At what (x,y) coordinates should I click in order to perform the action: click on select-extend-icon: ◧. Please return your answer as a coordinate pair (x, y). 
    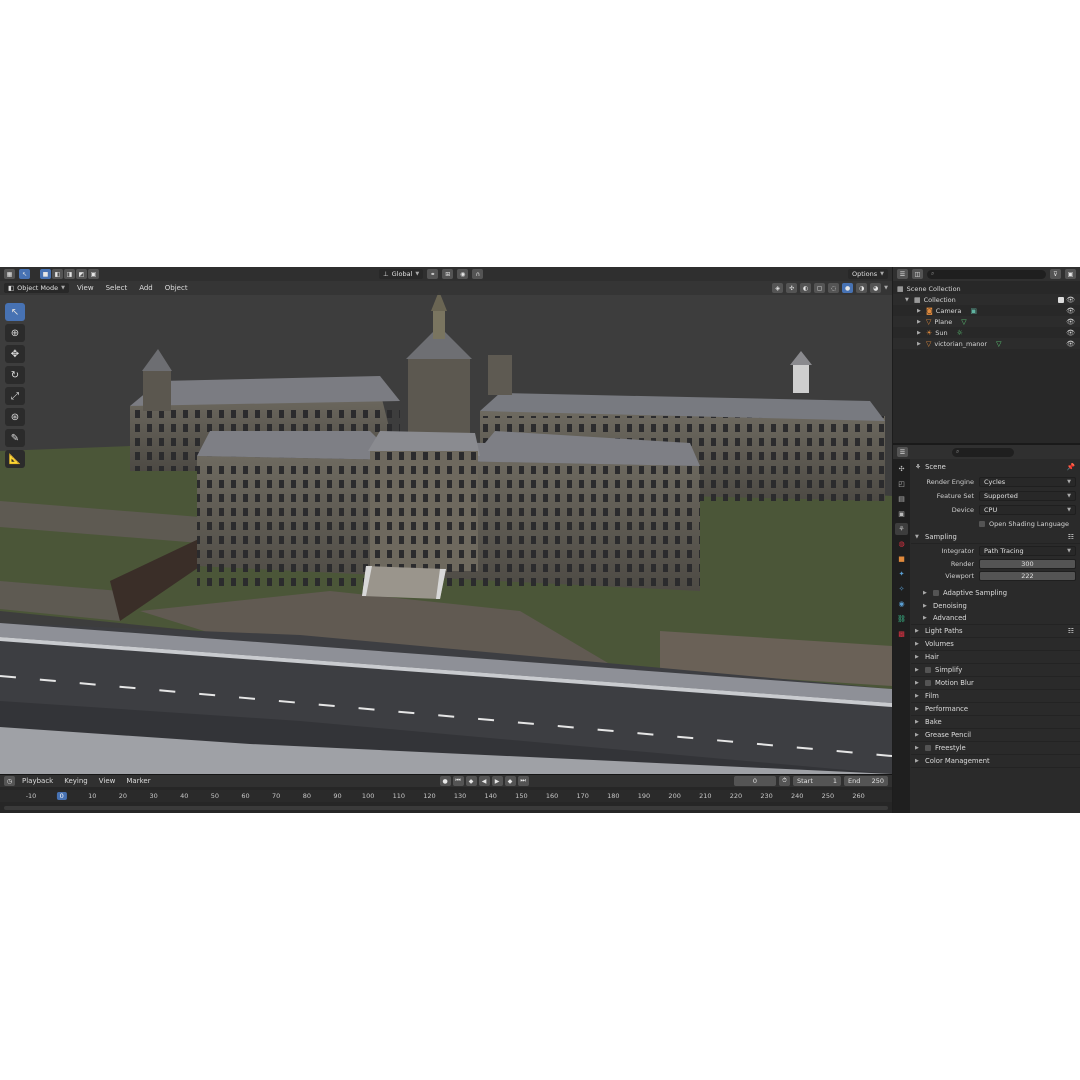
    Looking at the image, I should click on (57, 274).